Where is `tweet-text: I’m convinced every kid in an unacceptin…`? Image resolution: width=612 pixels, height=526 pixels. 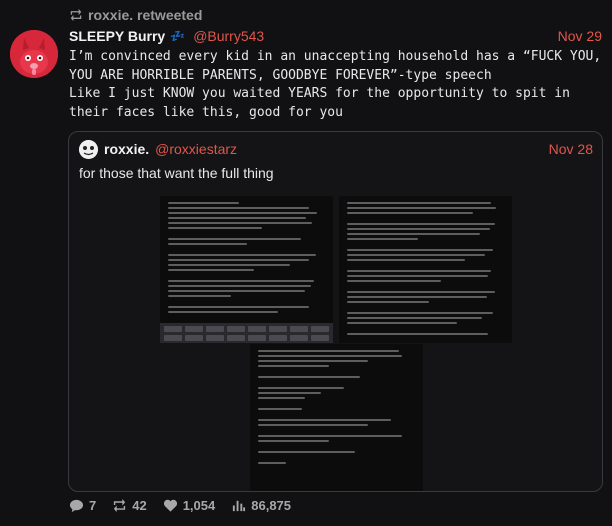
tweet-text: I’m convinced every kid in an unacceptin… is located at coordinates (335, 84).